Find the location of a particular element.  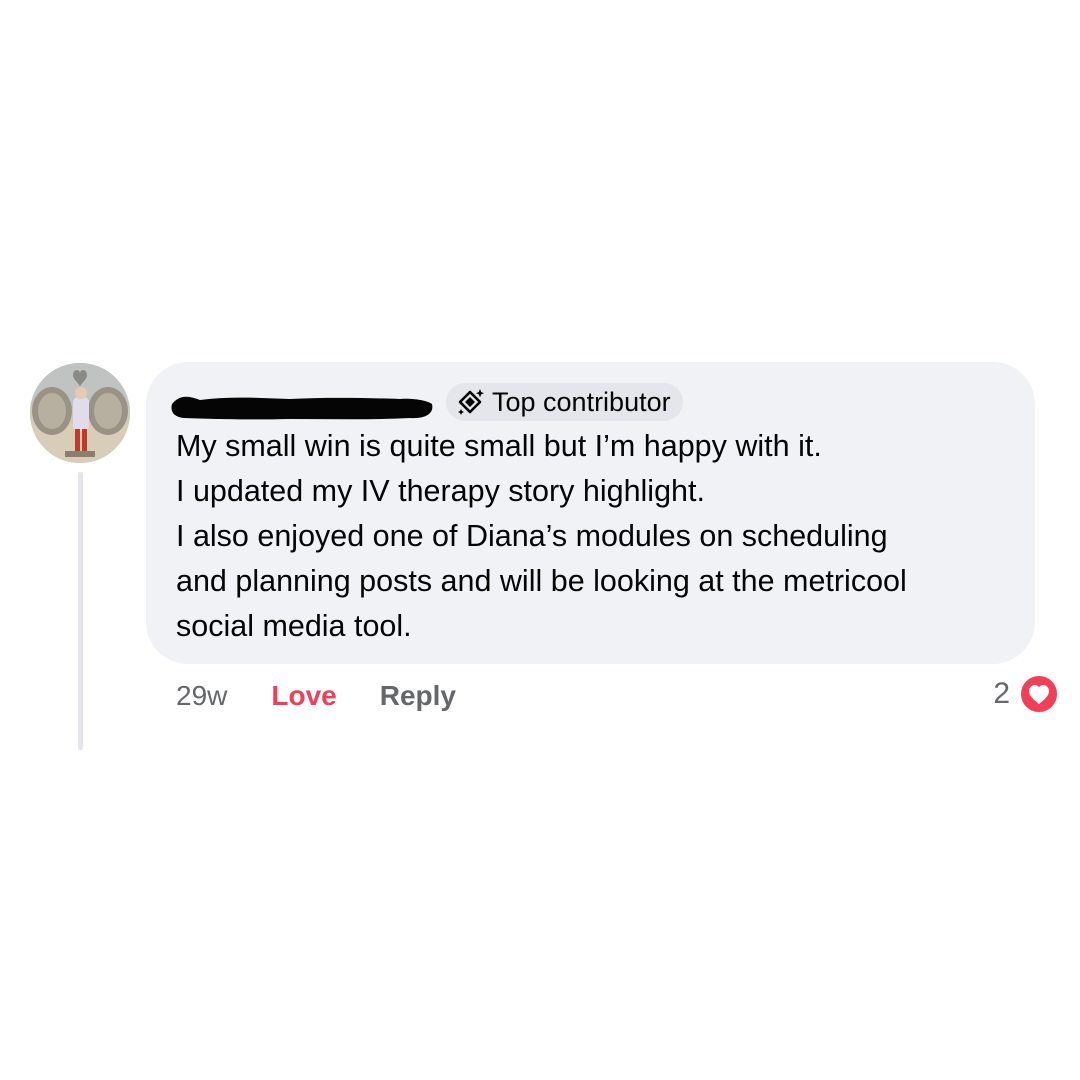

reply-button: Reply is located at coordinates (418, 696).